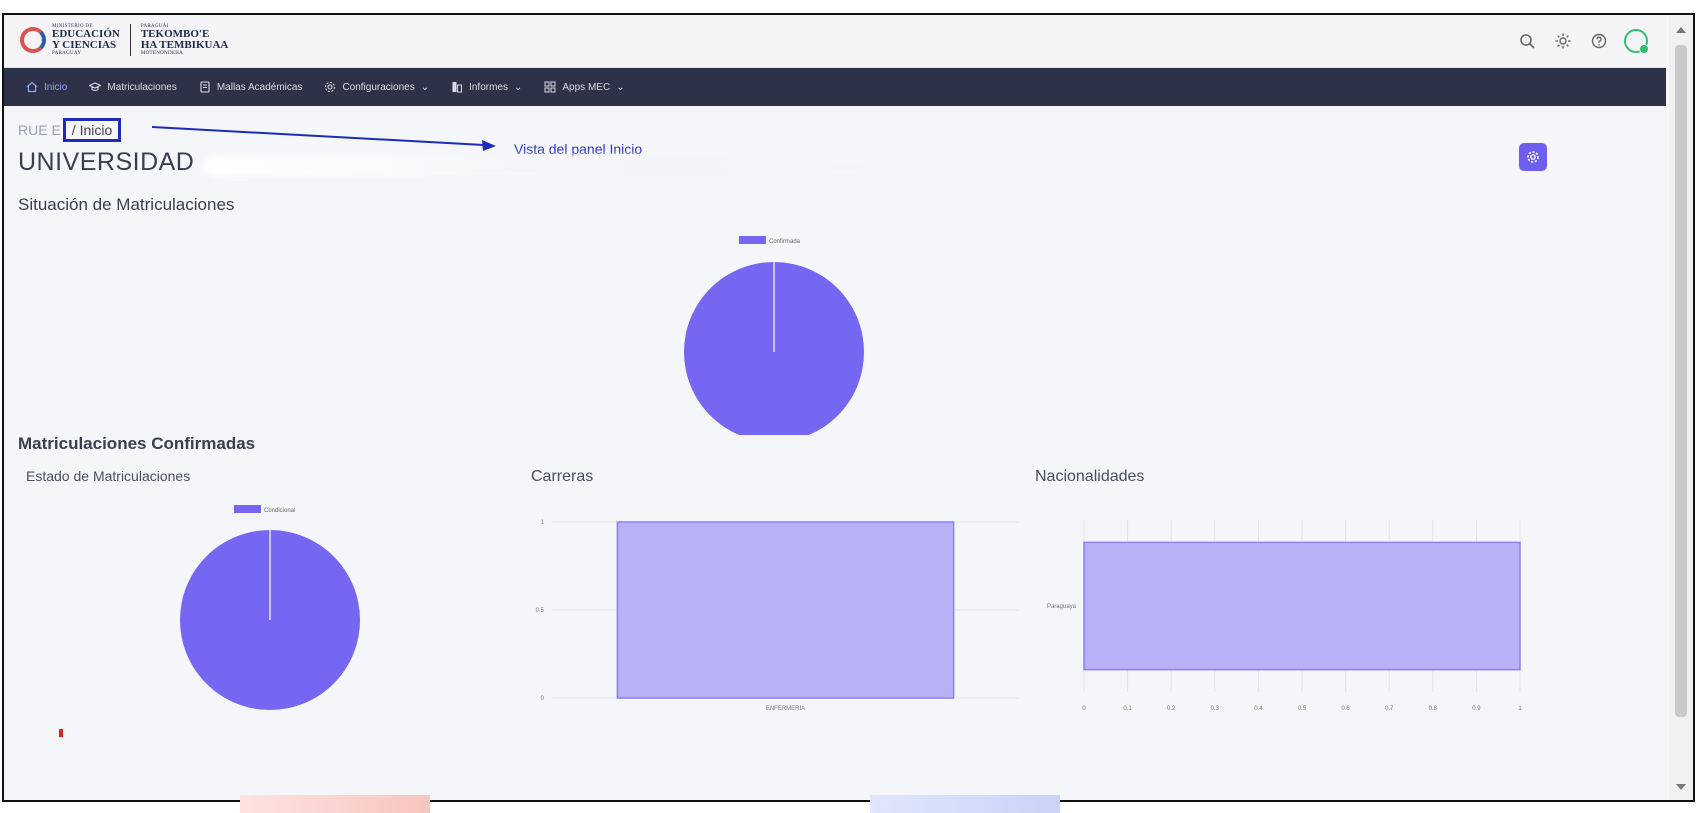  I want to click on legend-label: Confirmada, so click(785, 242).